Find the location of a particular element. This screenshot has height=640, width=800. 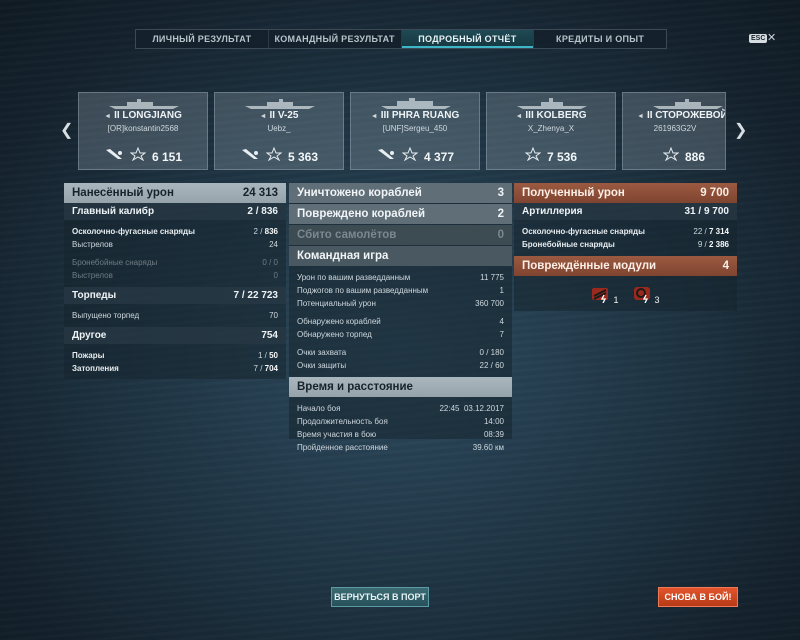

spotting-fires-row: Поджогов по вашим разведданным 1 is located at coordinates (400, 290).